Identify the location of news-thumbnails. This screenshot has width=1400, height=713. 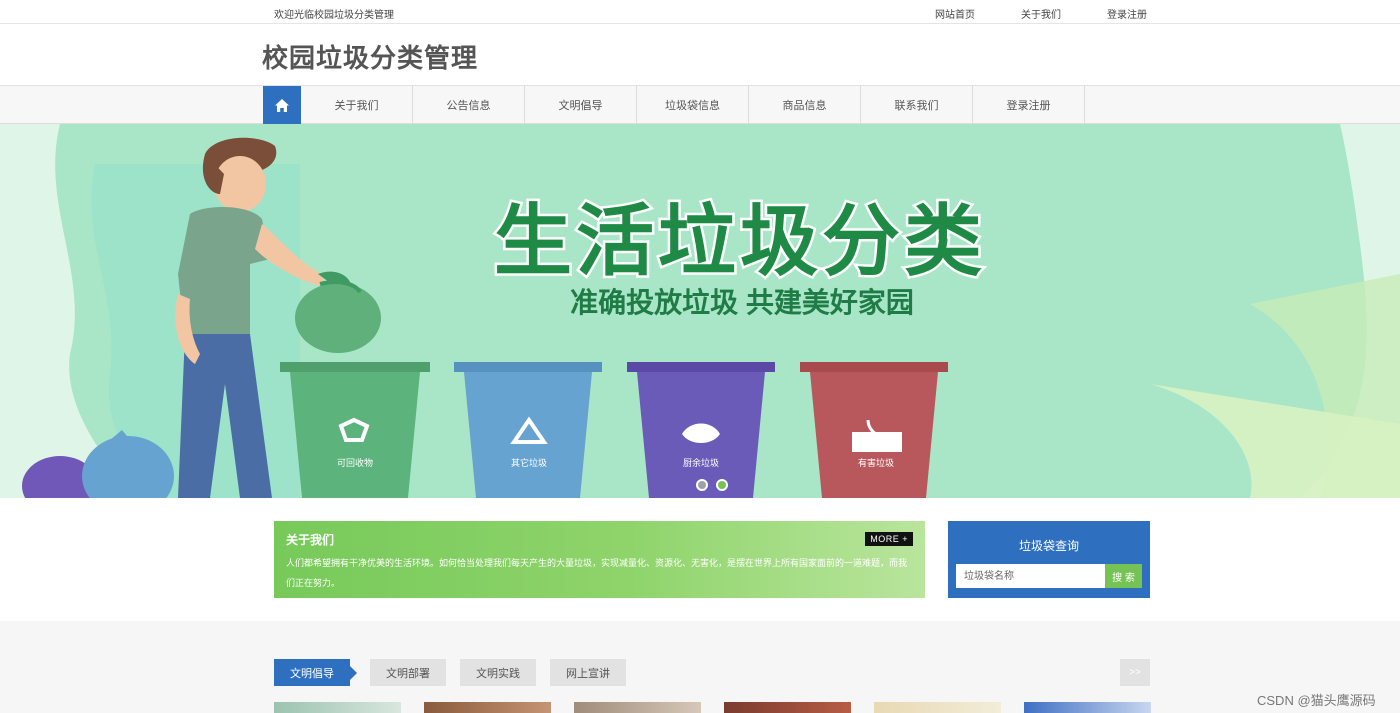
(724, 707).